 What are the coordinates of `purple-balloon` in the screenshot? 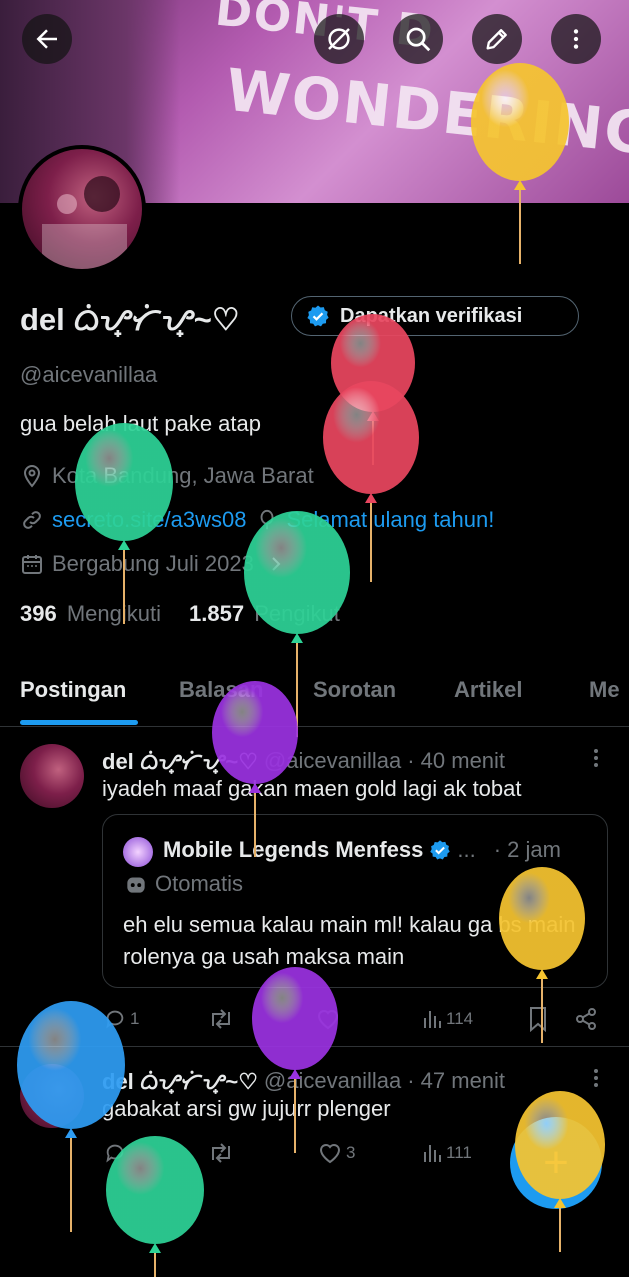 It's located at (295, 1060).